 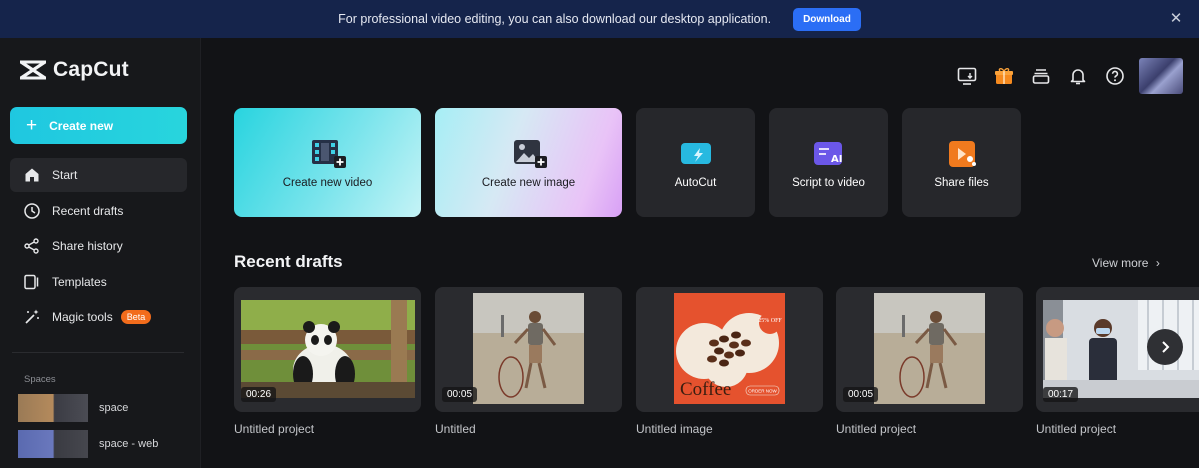 What do you see at coordinates (31, 246) in the screenshot?
I see `share-icon` at bounding box center [31, 246].